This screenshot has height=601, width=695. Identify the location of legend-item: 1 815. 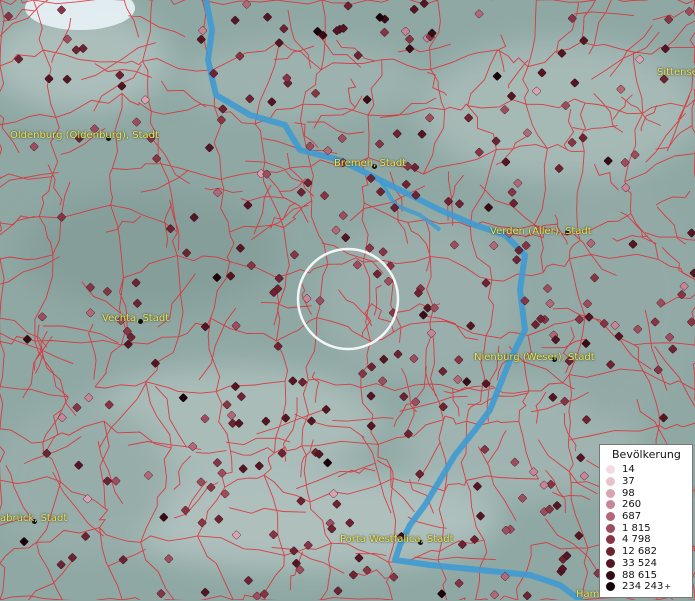
(647, 528).